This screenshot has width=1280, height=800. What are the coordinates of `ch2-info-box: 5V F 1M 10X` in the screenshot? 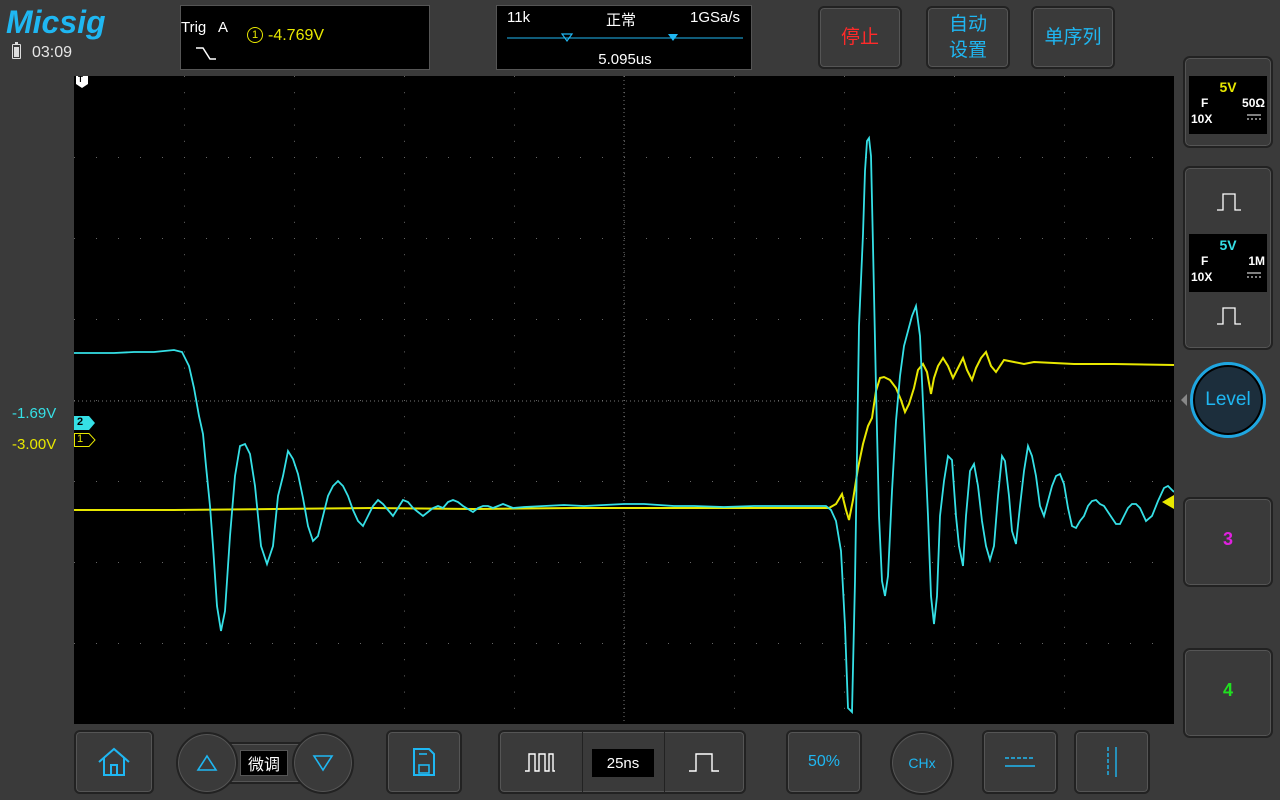 It's located at (1228, 263).